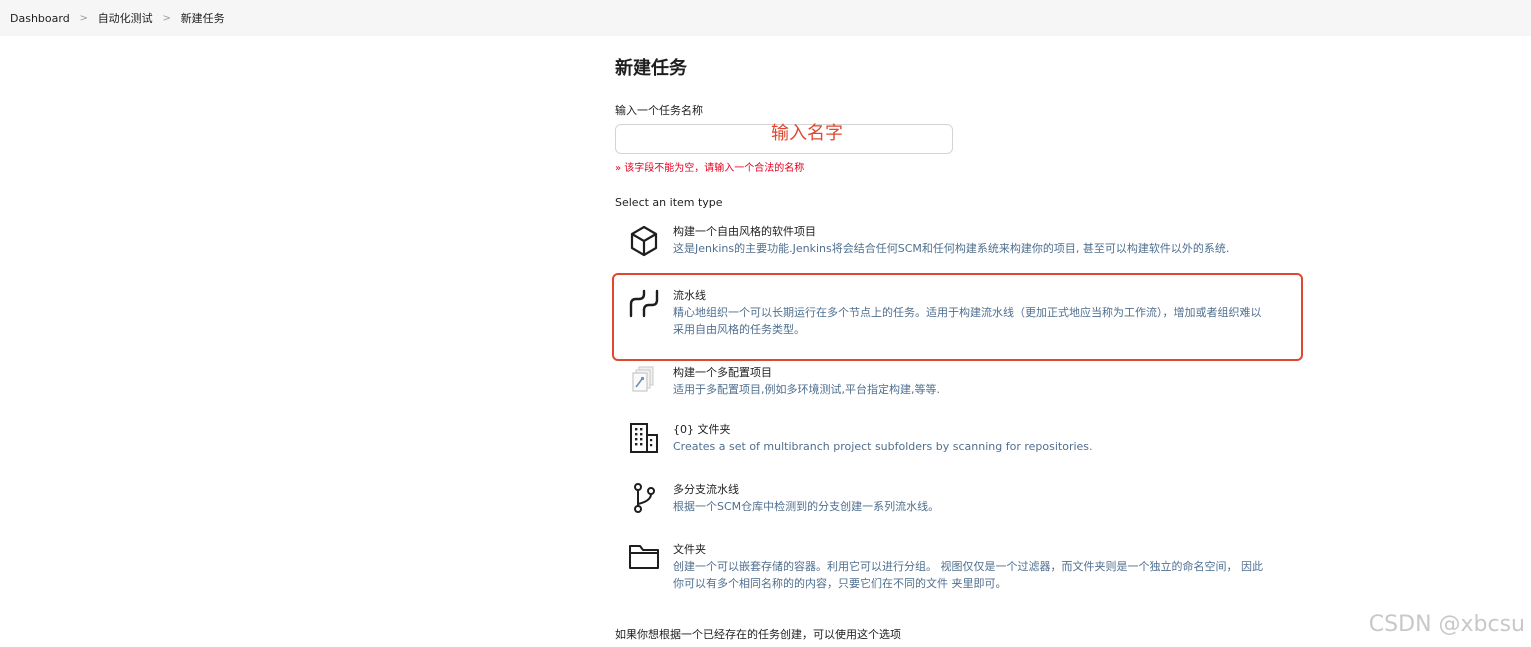  What do you see at coordinates (806, 506) in the screenshot?
I see `item-type-description: 根据一个SCM仓库中检测到的分支创建一系列流水线。` at bounding box center [806, 506].